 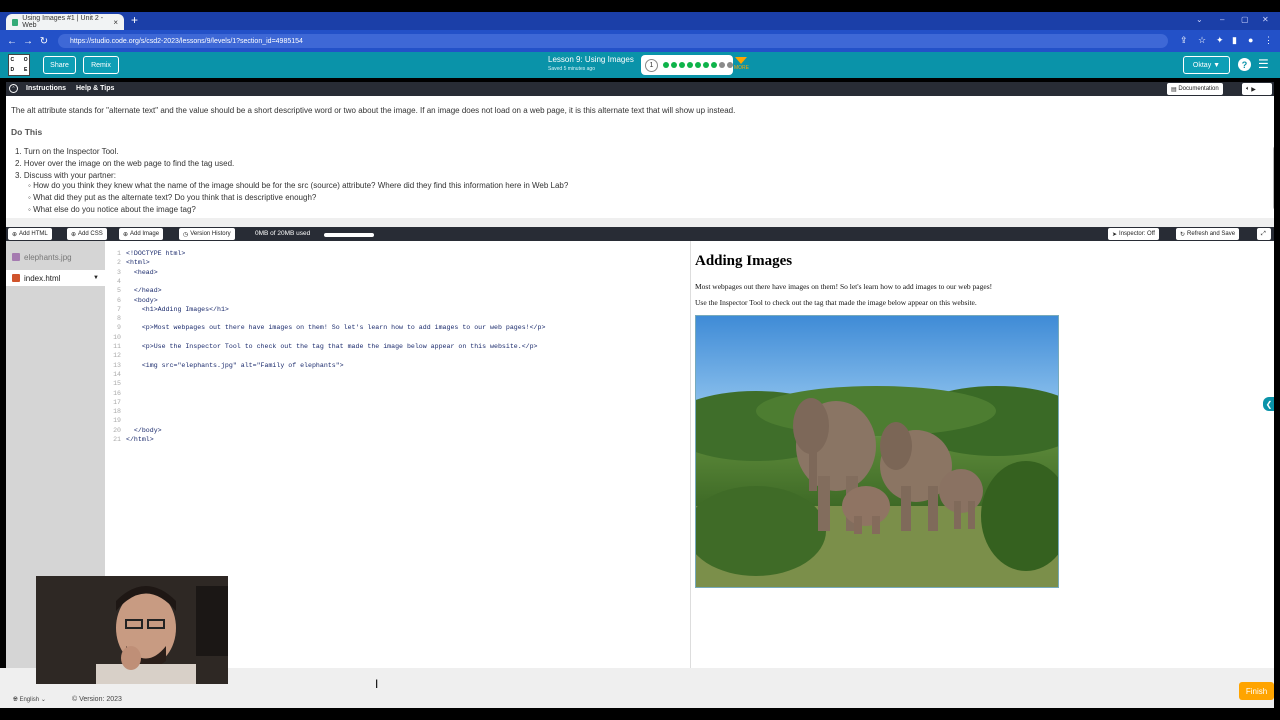 What do you see at coordinates (1264, 234) in the screenshot?
I see `fullscreen-icon: ⤢` at bounding box center [1264, 234].